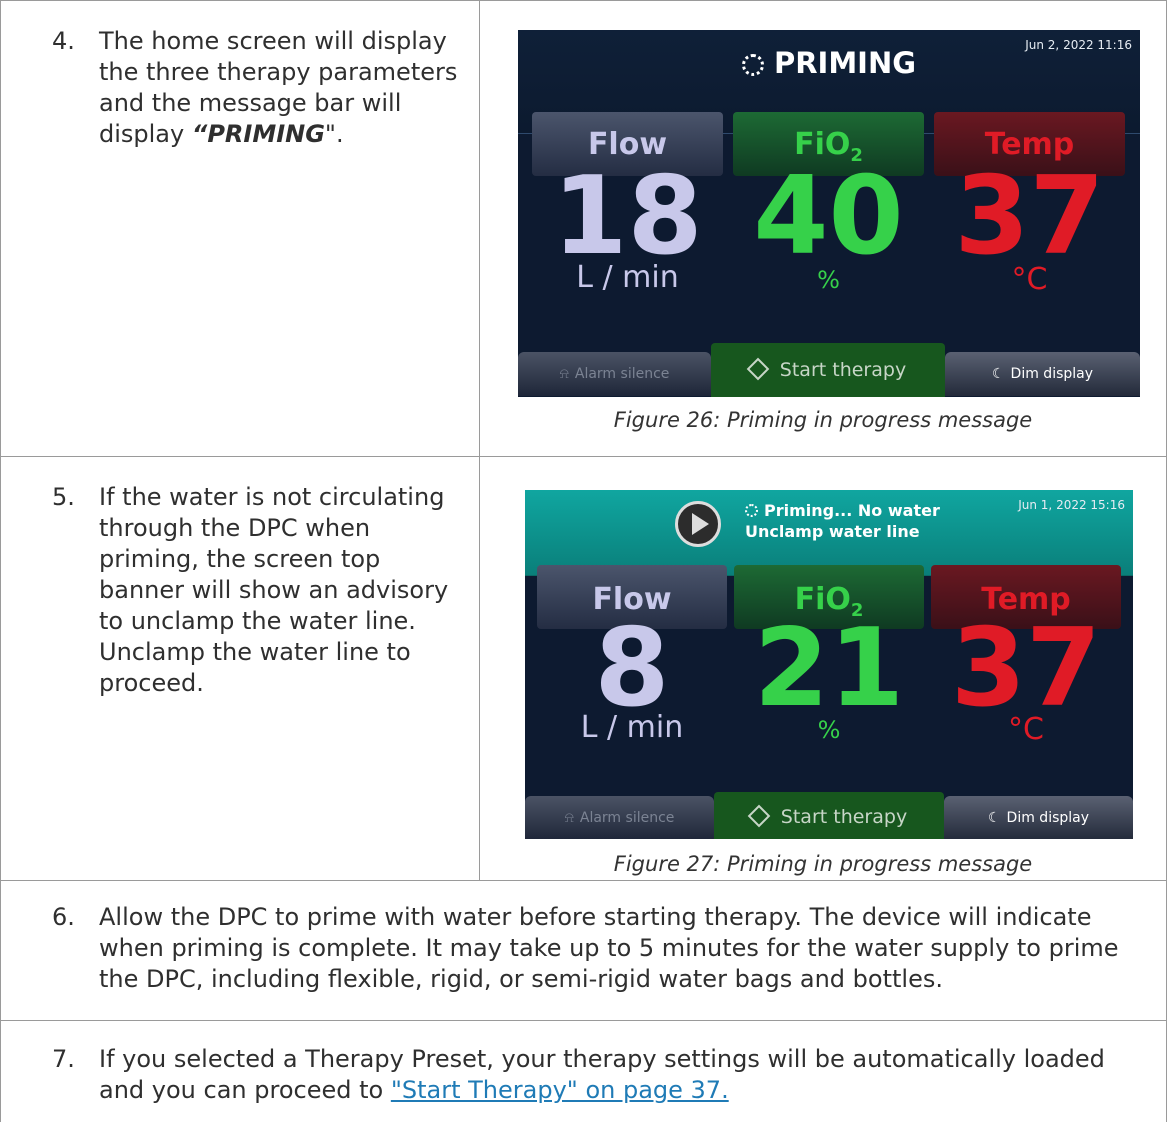 Image resolution: width=1167 pixels, height=1122 pixels. What do you see at coordinates (0, 561) in the screenshot?
I see `table-border-left` at bounding box center [0, 561].